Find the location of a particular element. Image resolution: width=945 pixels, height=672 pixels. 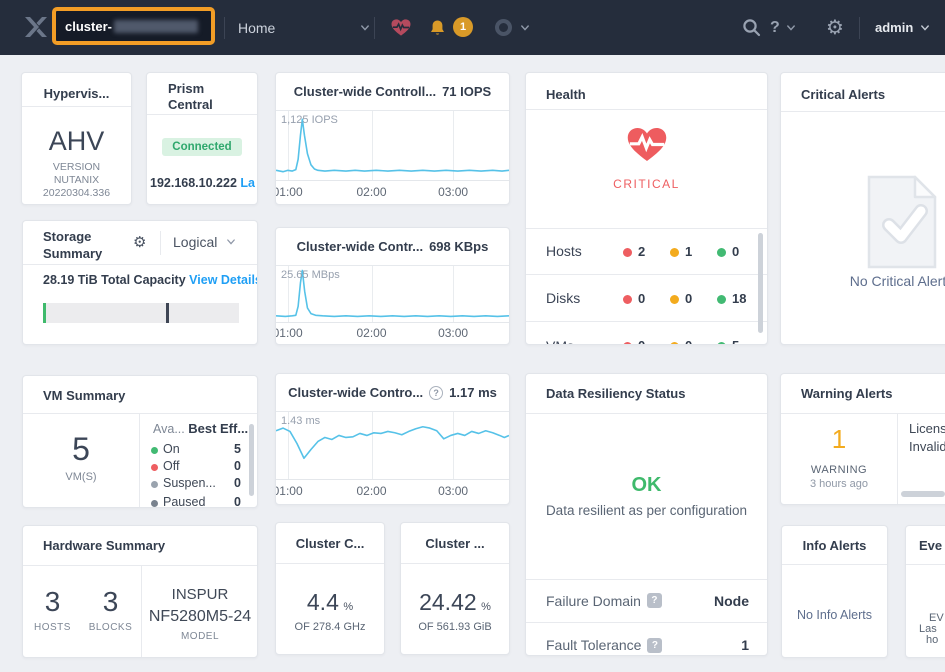

ok-count: 5 is located at coordinates (735, 341).